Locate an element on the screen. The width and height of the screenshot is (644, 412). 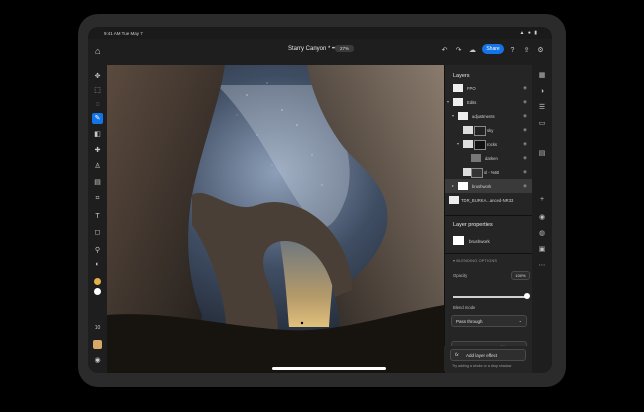
home-indicator is located at coordinates (329, 368).